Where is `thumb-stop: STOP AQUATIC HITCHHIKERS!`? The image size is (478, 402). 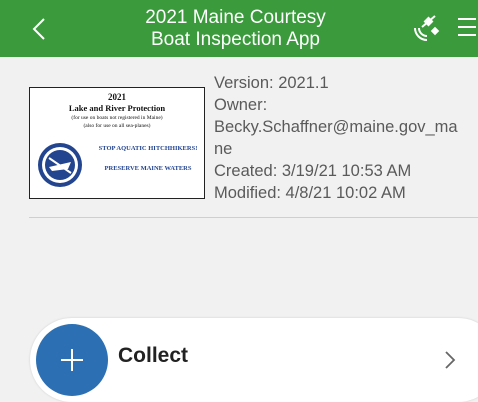 thumb-stop: STOP AQUATIC HITCHHIKERS! is located at coordinates (148, 148).